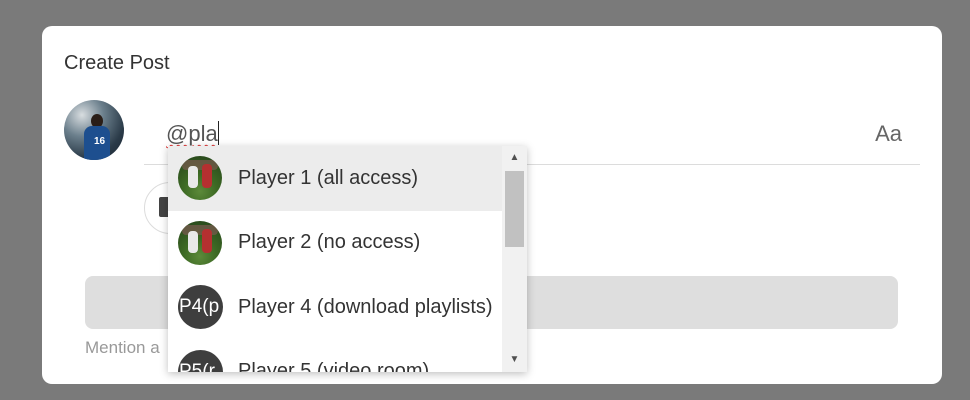 The image size is (970, 400). I want to click on mention-item-player-4: P4(p Player 4 (download playlists), so click(335, 307).